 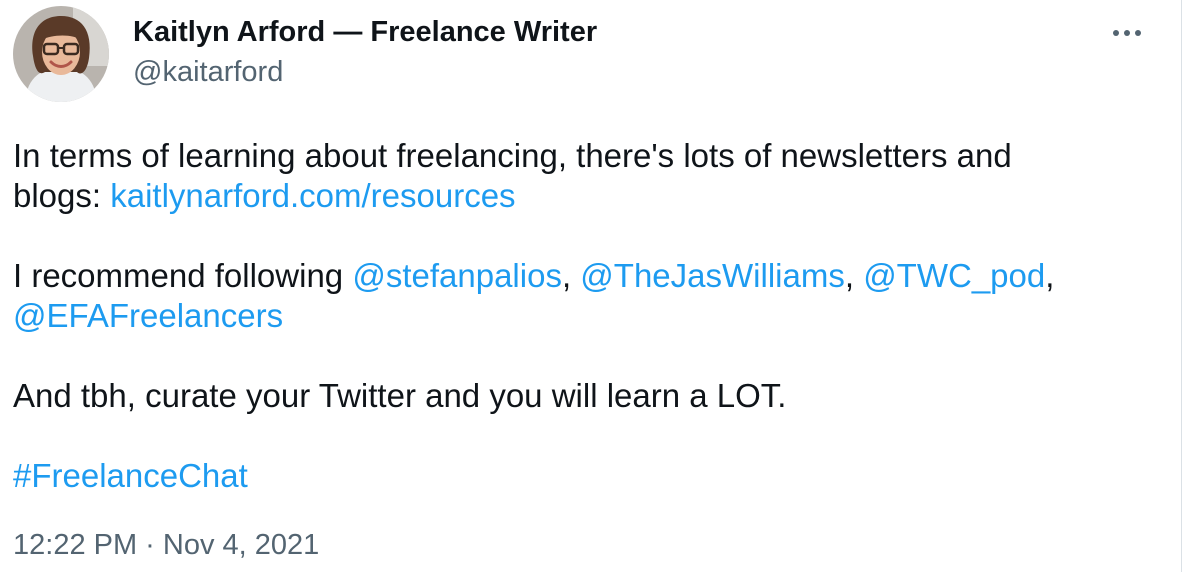 I want to click on hashtag-freelancechat: #FreelanceChat, so click(x=130, y=475).